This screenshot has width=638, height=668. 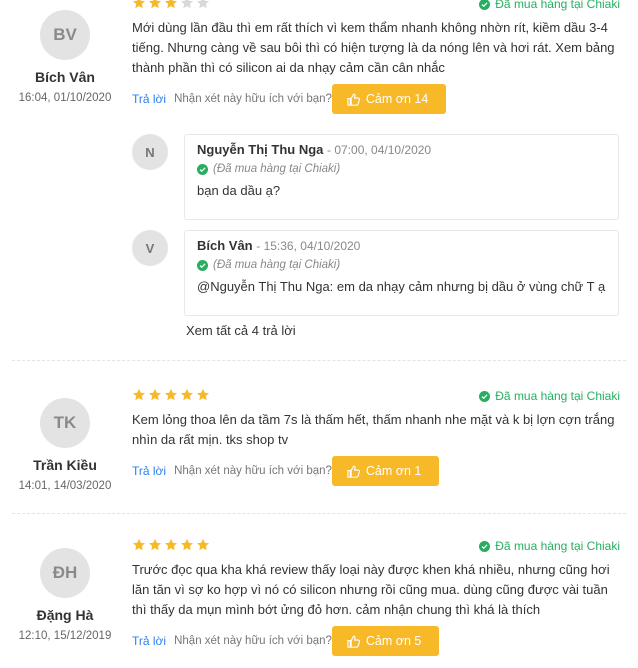 I want to click on avatar: ĐH, so click(x=65, y=573).